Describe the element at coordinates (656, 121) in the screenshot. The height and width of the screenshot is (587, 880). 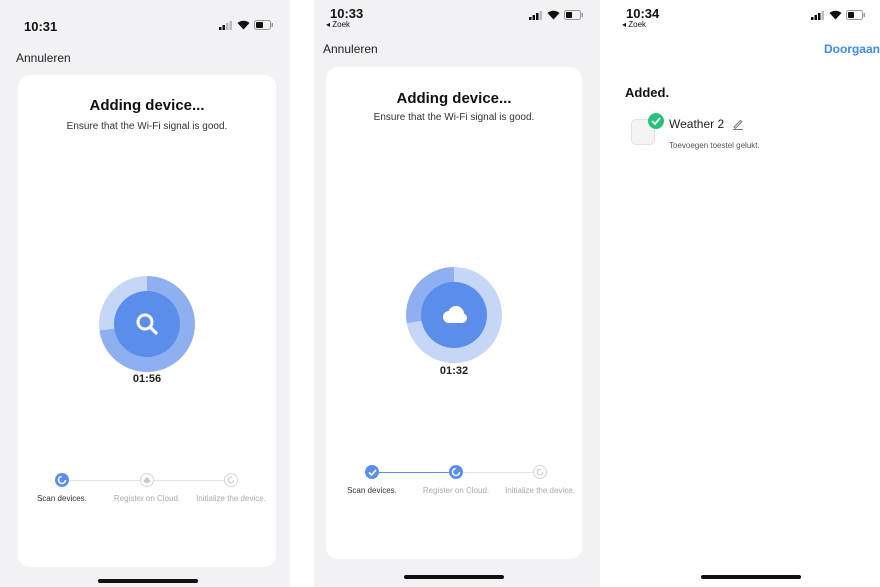
I see `success-check-icon` at that location.